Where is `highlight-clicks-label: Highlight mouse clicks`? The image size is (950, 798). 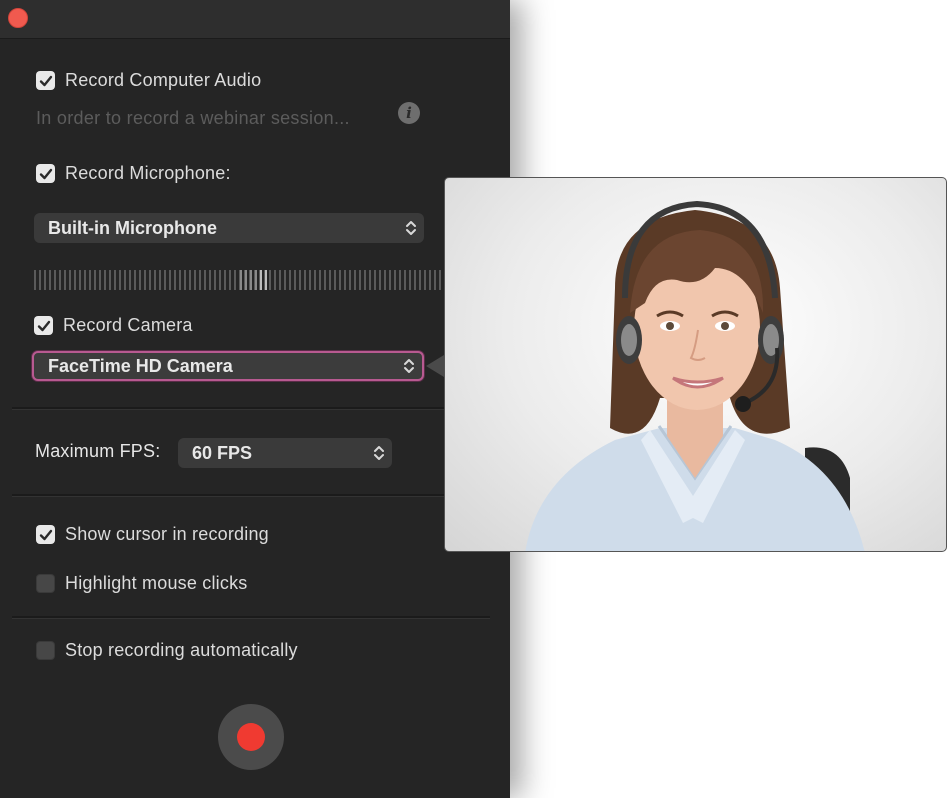
highlight-clicks-label: Highlight mouse clicks is located at coordinates (156, 583).